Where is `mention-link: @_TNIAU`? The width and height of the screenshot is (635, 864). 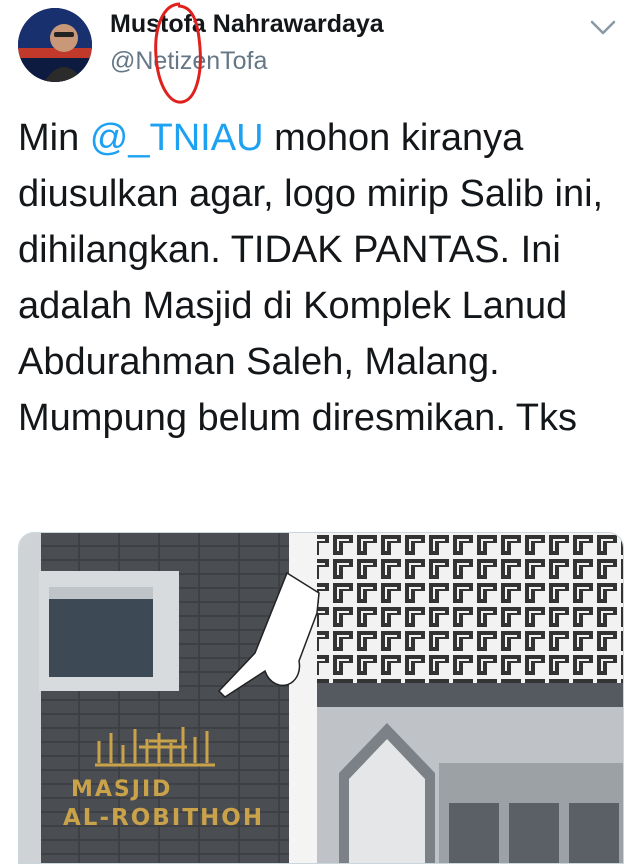
mention-link: @_TNIAU is located at coordinates (177, 138).